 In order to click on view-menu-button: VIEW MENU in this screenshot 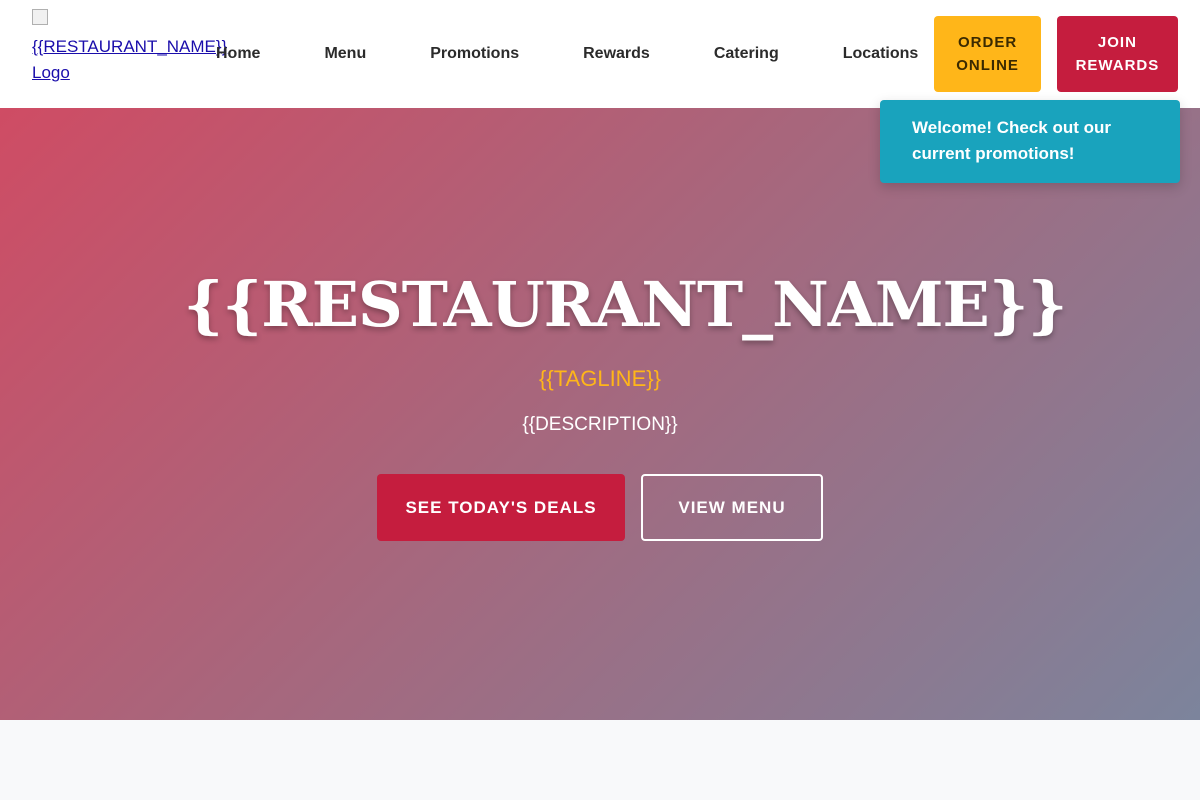, I will do `click(732, 507)`.